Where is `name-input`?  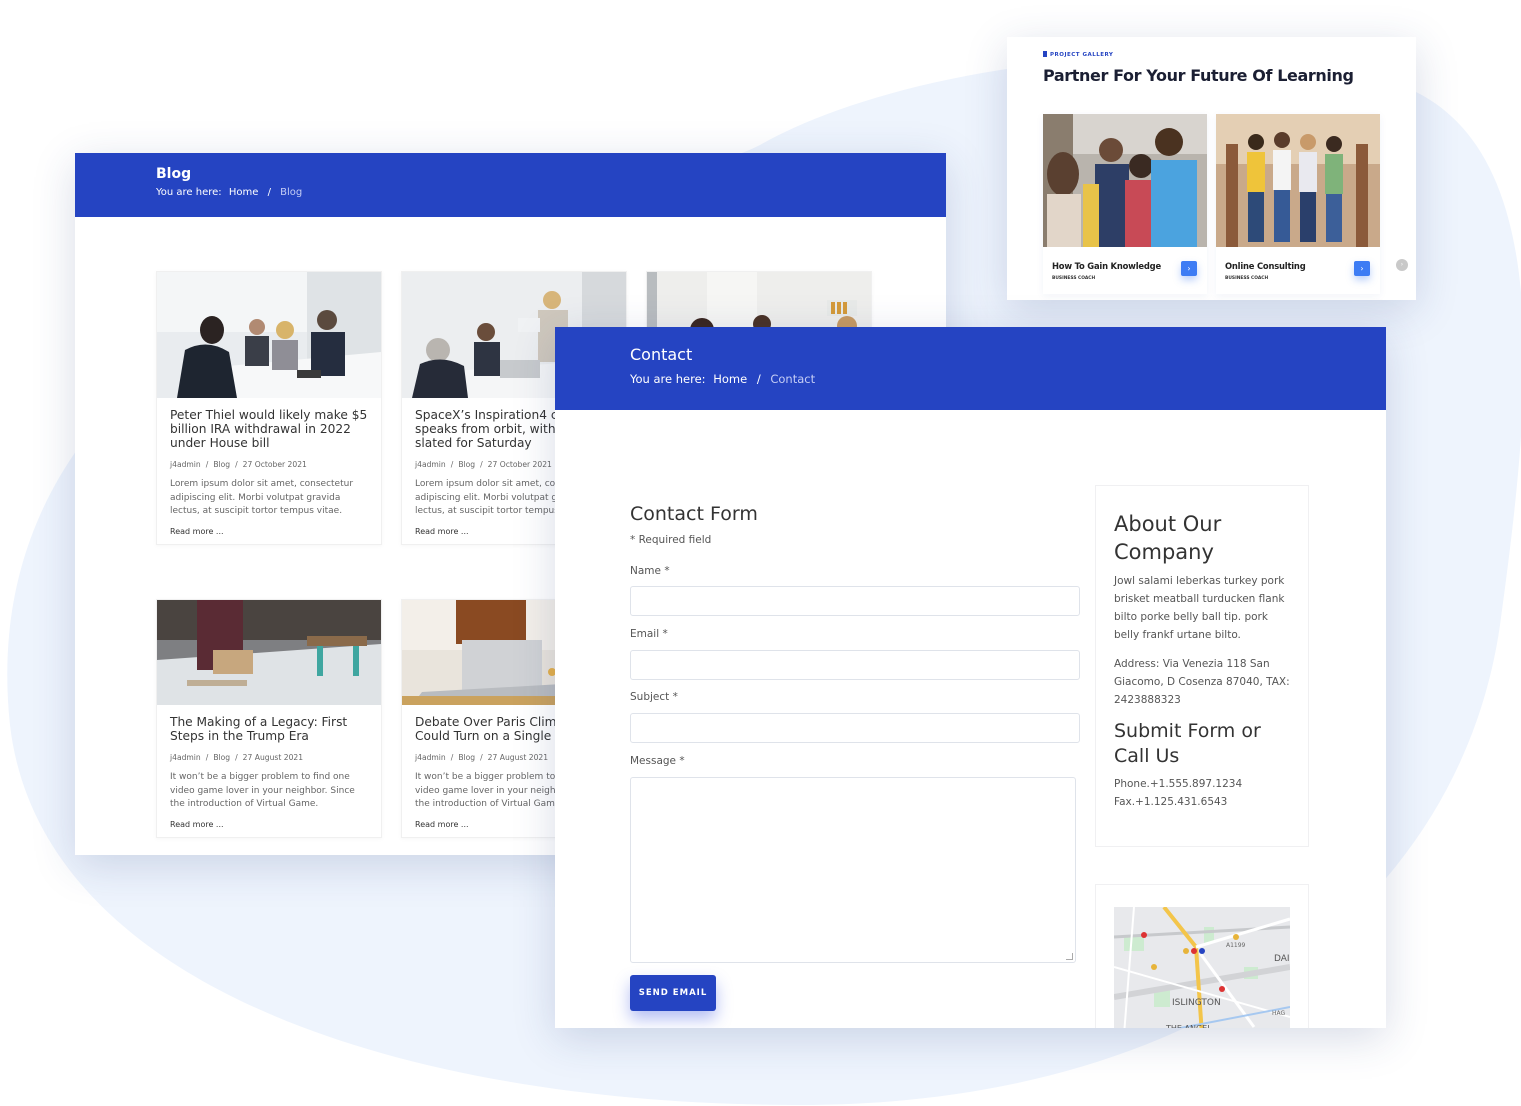 name-input is located at coordinates (855, 601).